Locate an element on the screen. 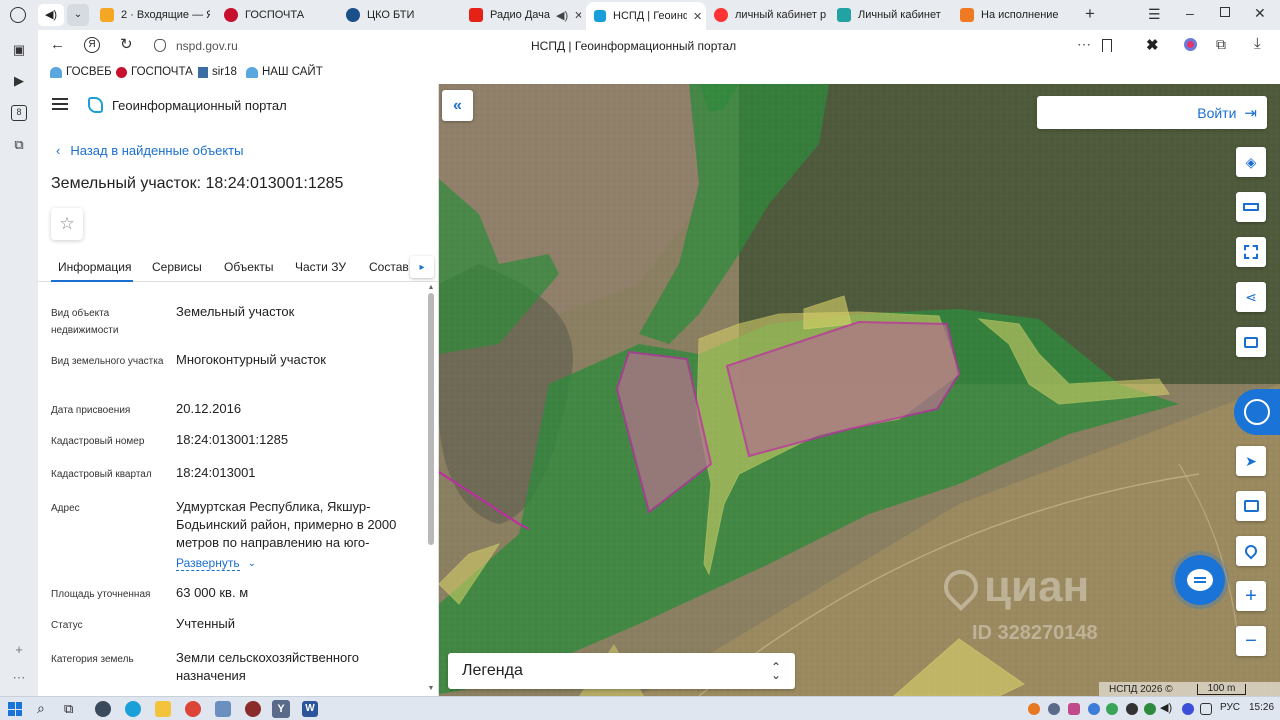 The width and height of the screenshot is (1280, 720). new-tab-button: + is located at coordinates (1090, 14).